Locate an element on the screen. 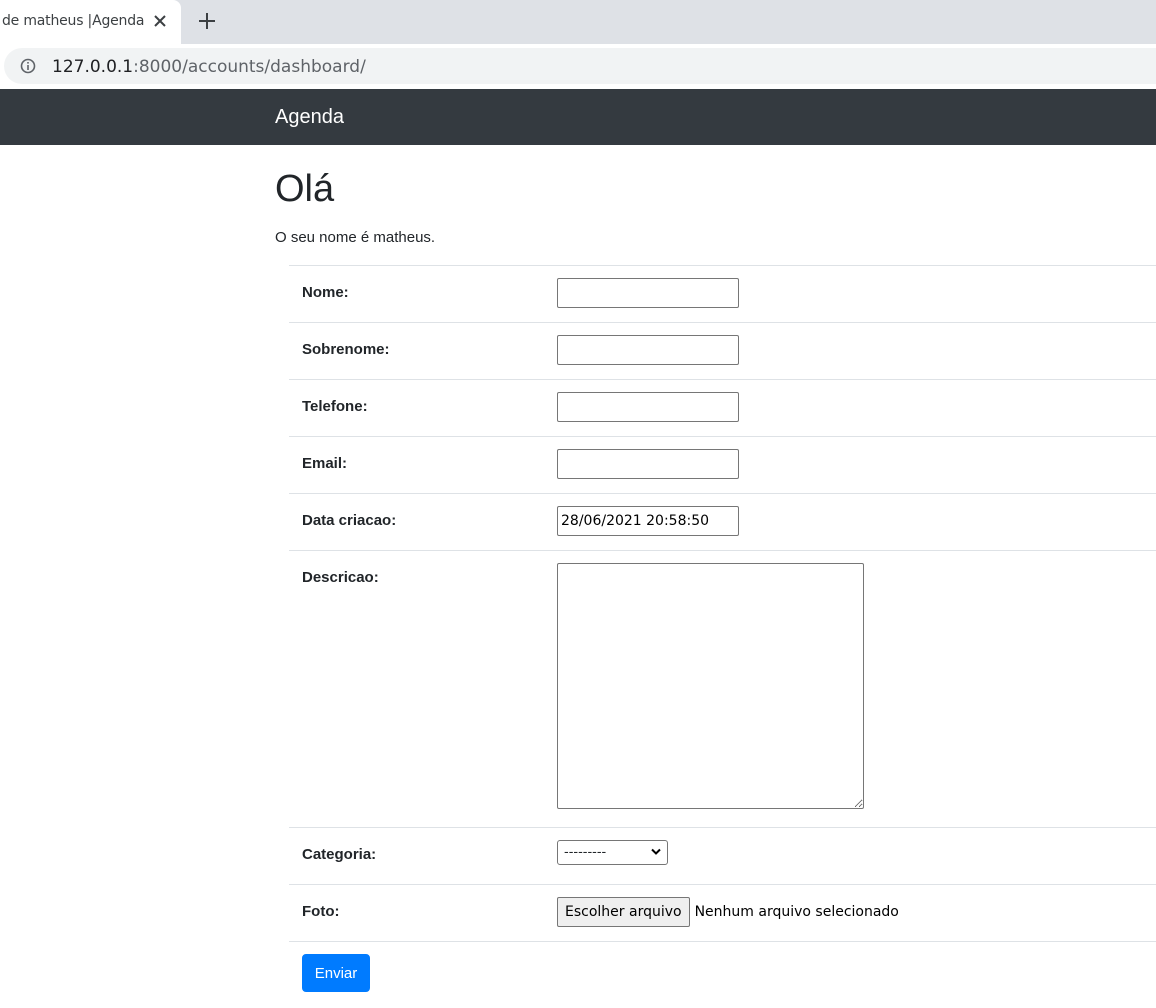 This screenshot has height=1008, width=1156. nome-input is located at coordinates (648, 293).